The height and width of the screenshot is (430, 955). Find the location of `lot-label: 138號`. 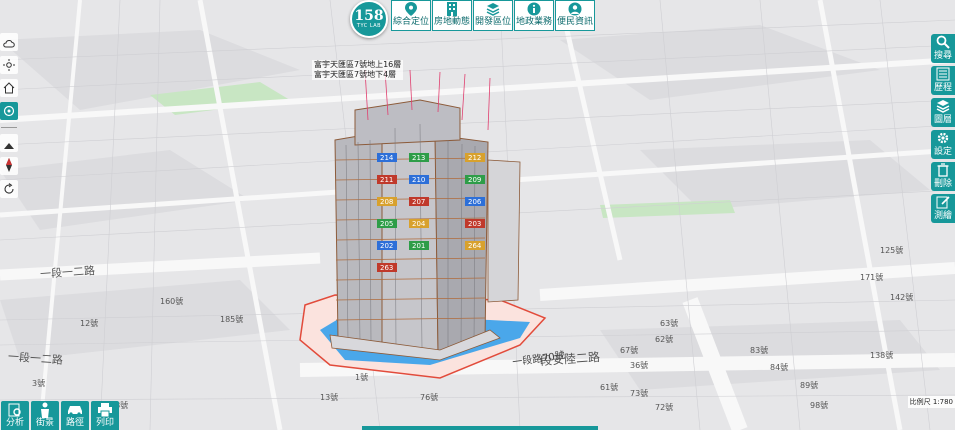

lot-label: 138號 is located at coordinates (882, 355).